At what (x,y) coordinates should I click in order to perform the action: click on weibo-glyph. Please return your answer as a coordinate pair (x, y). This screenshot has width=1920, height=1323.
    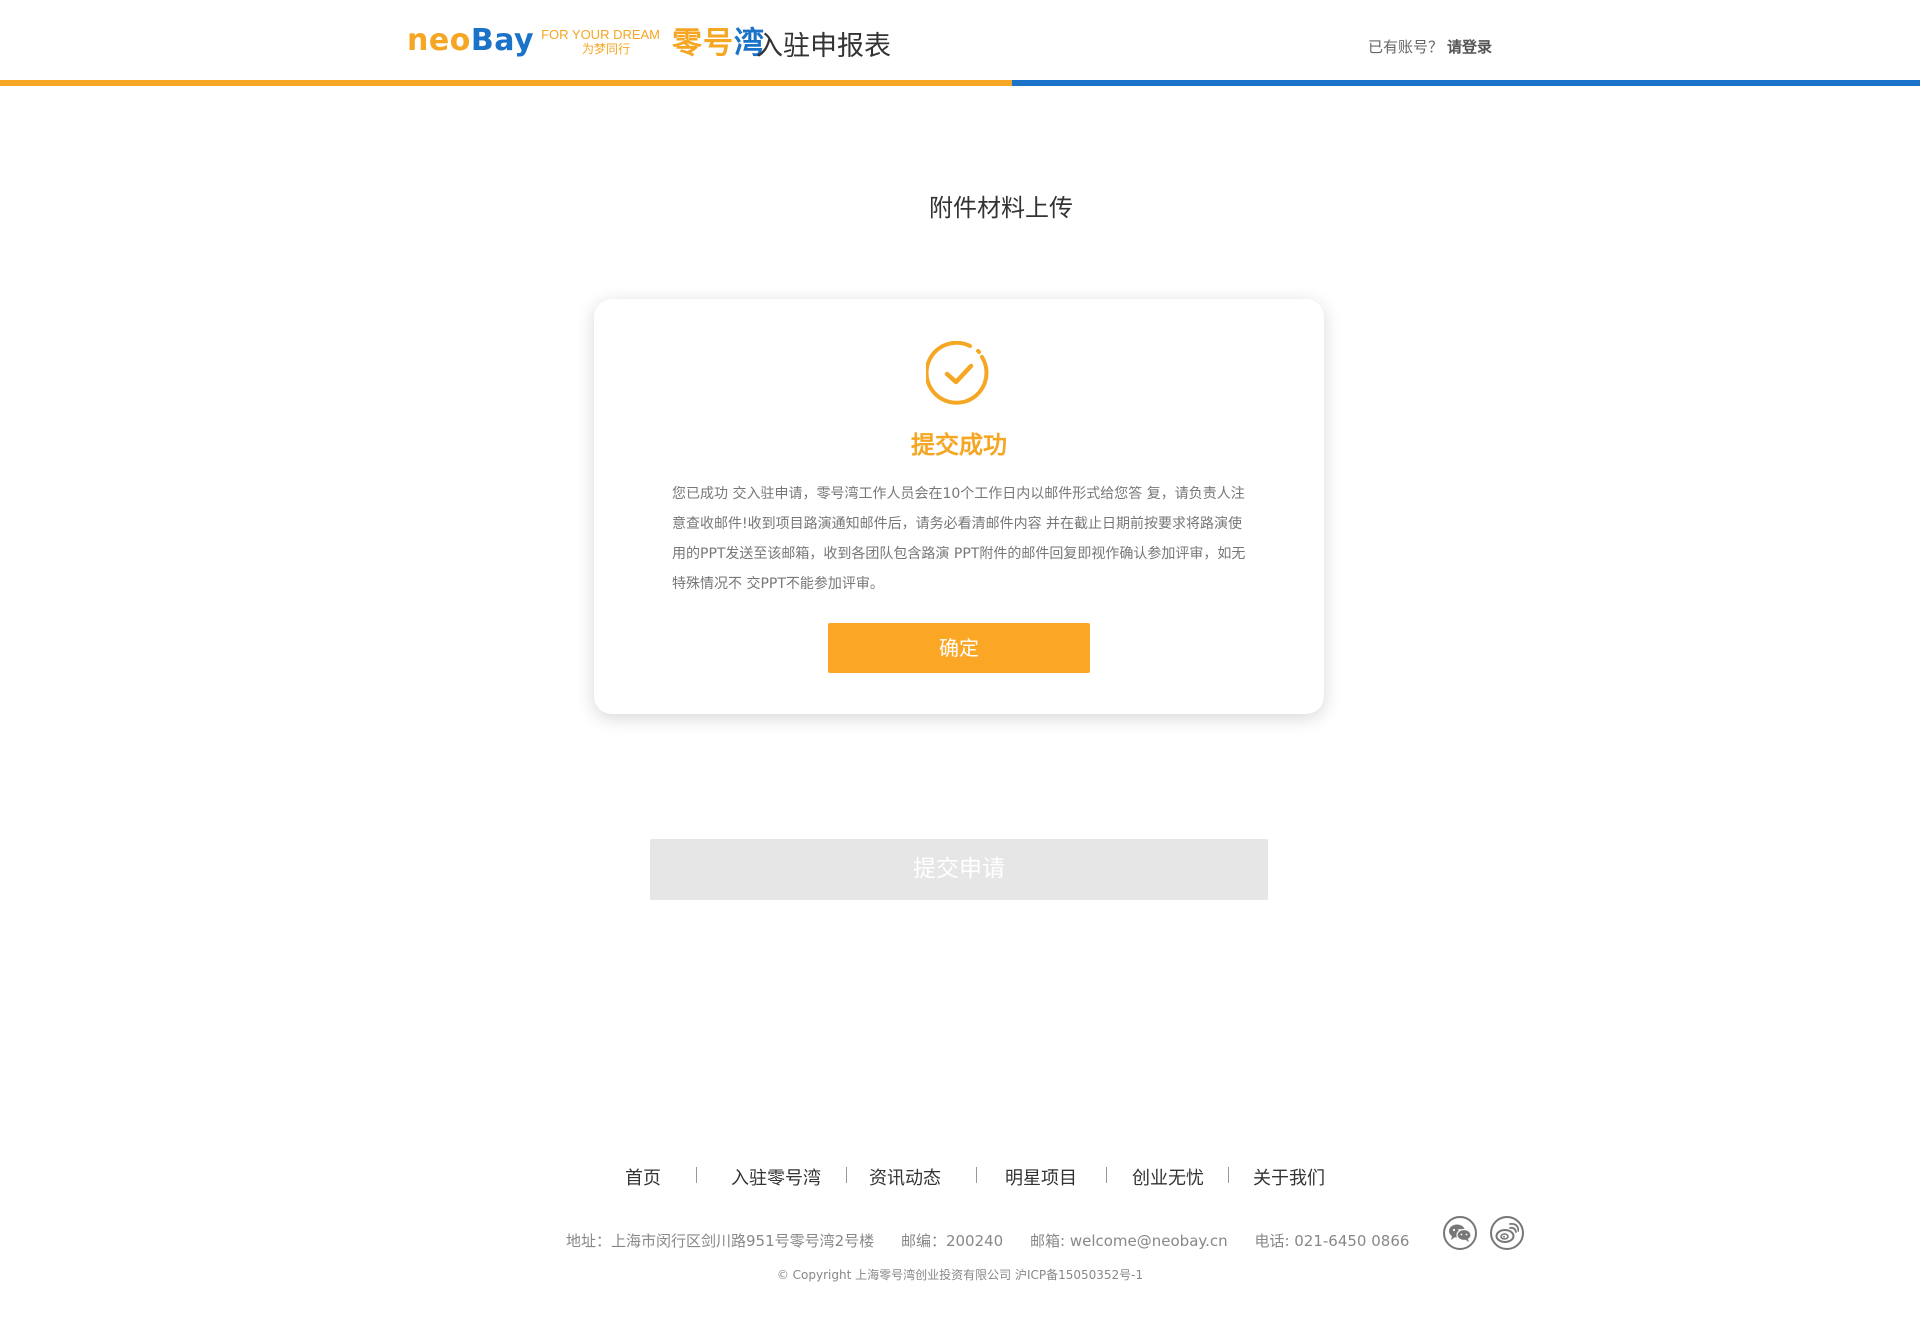
    Looking at the image, I should click on (1507, 1232).